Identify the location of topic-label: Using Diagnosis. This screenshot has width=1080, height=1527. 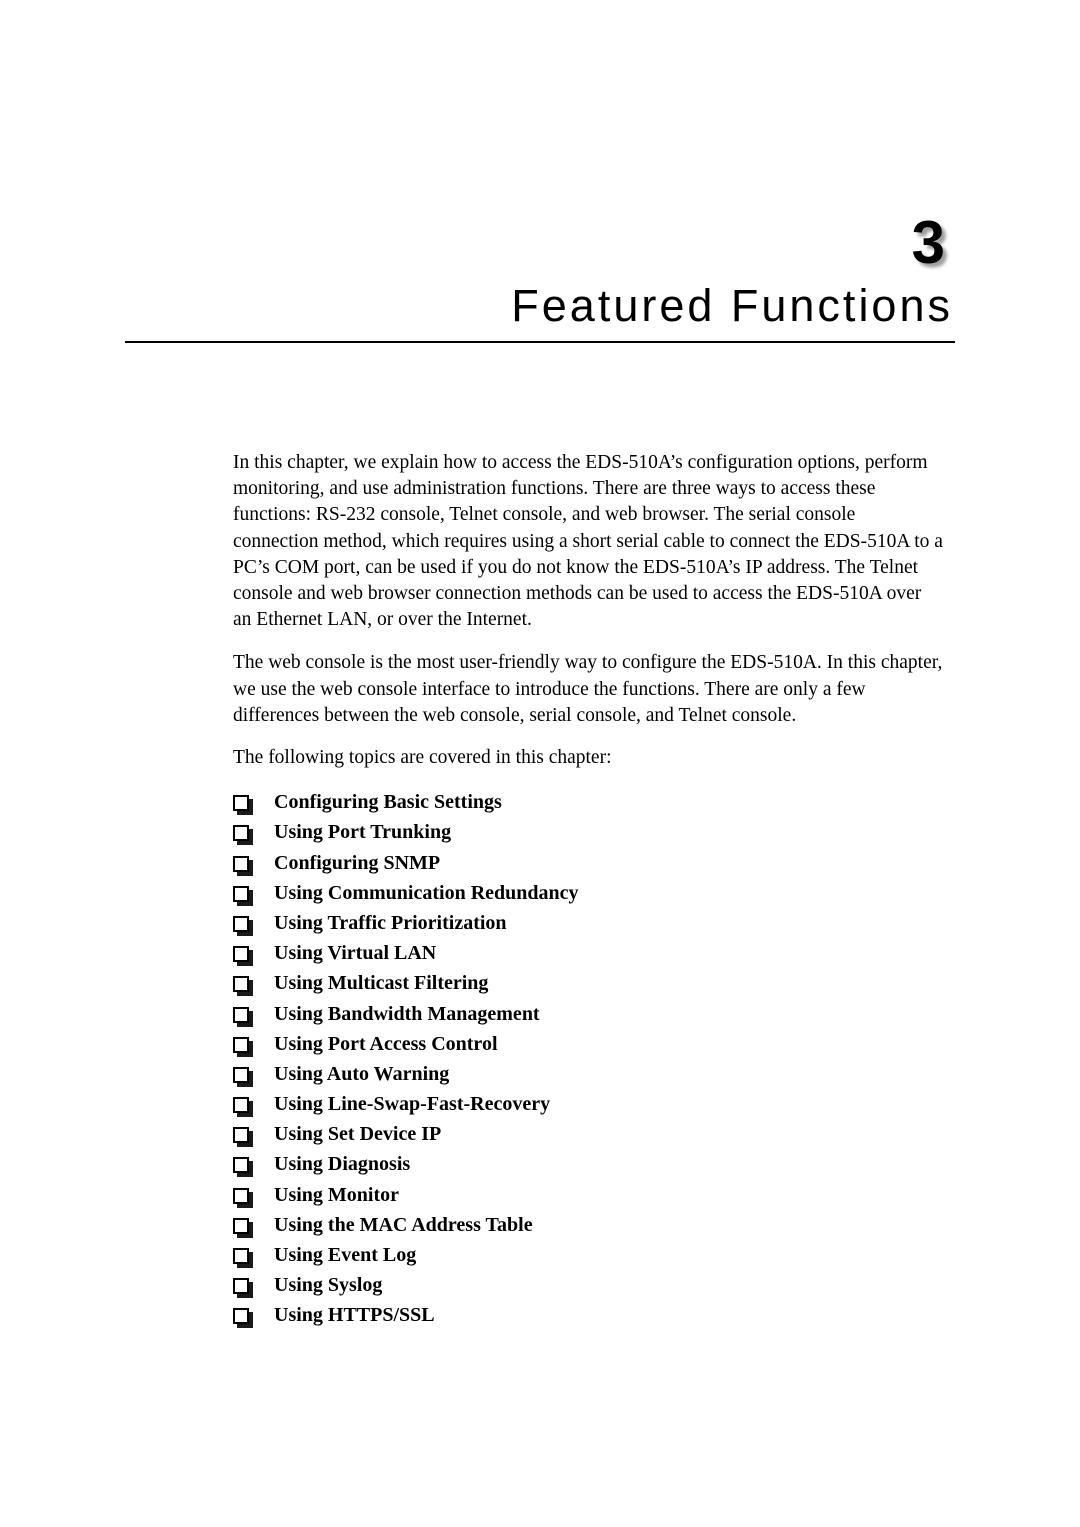
(342, 1164).